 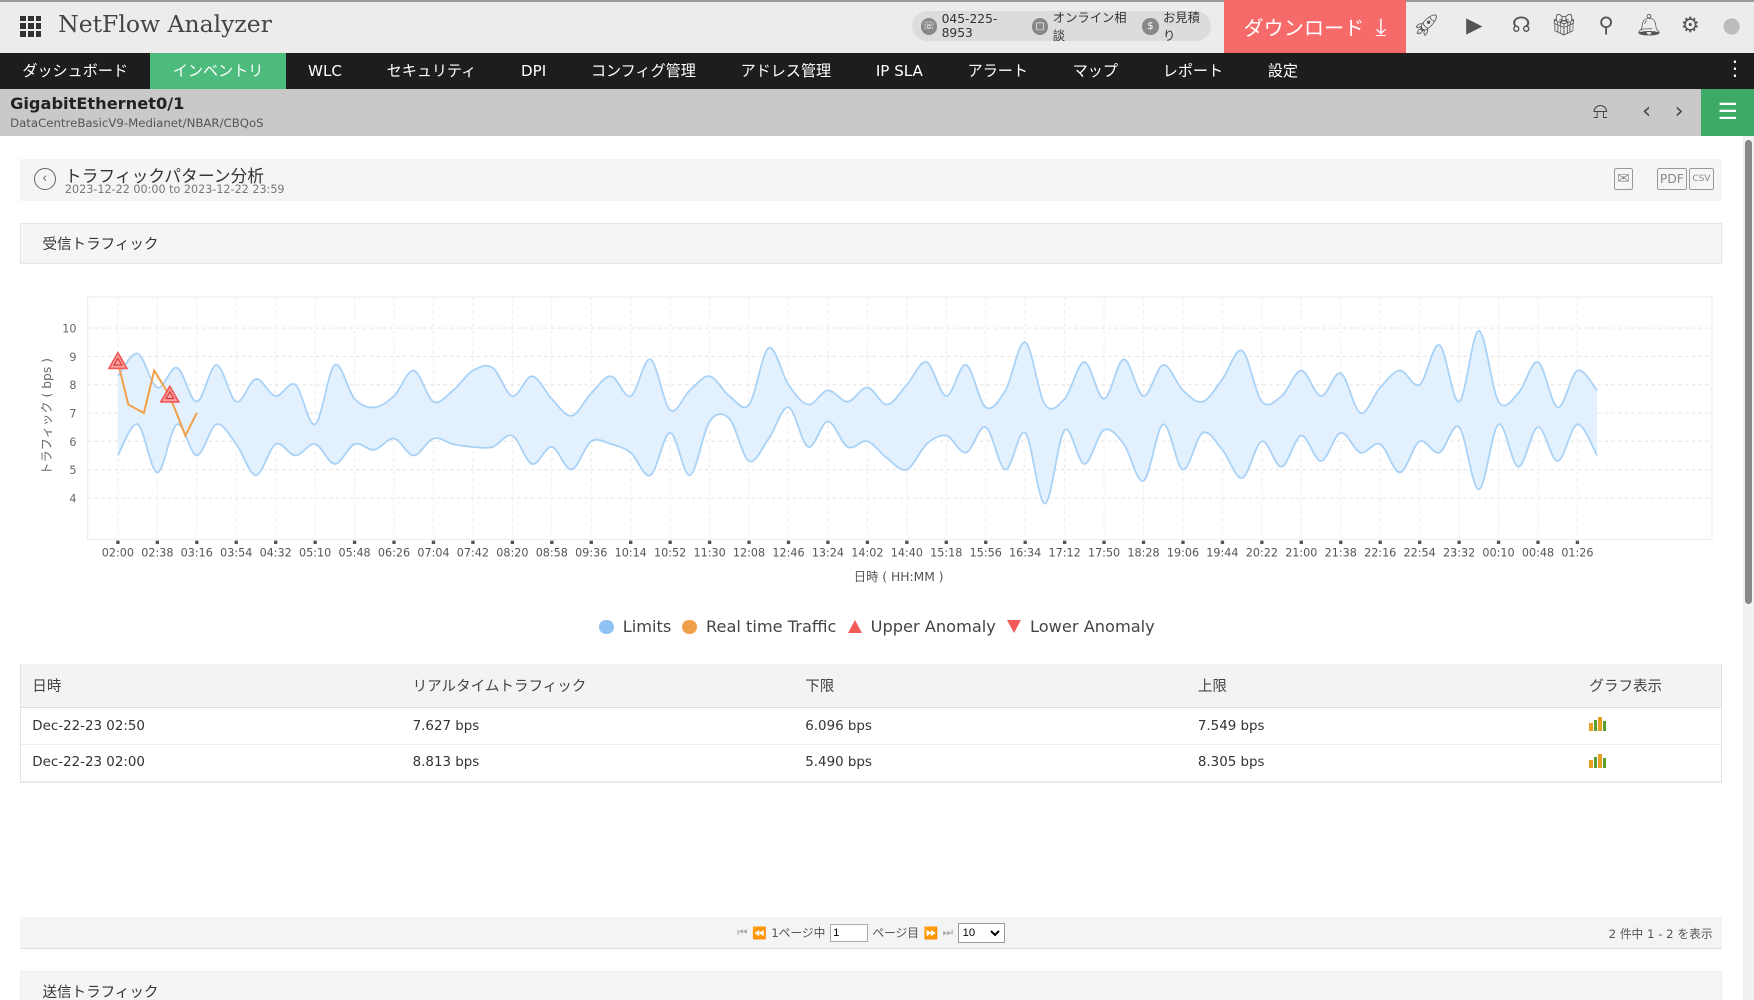 What do you see at coordinates (1095, 71) in the screenshot?
I see `nav-maps: マップ` at bounding box center [1095, 71].